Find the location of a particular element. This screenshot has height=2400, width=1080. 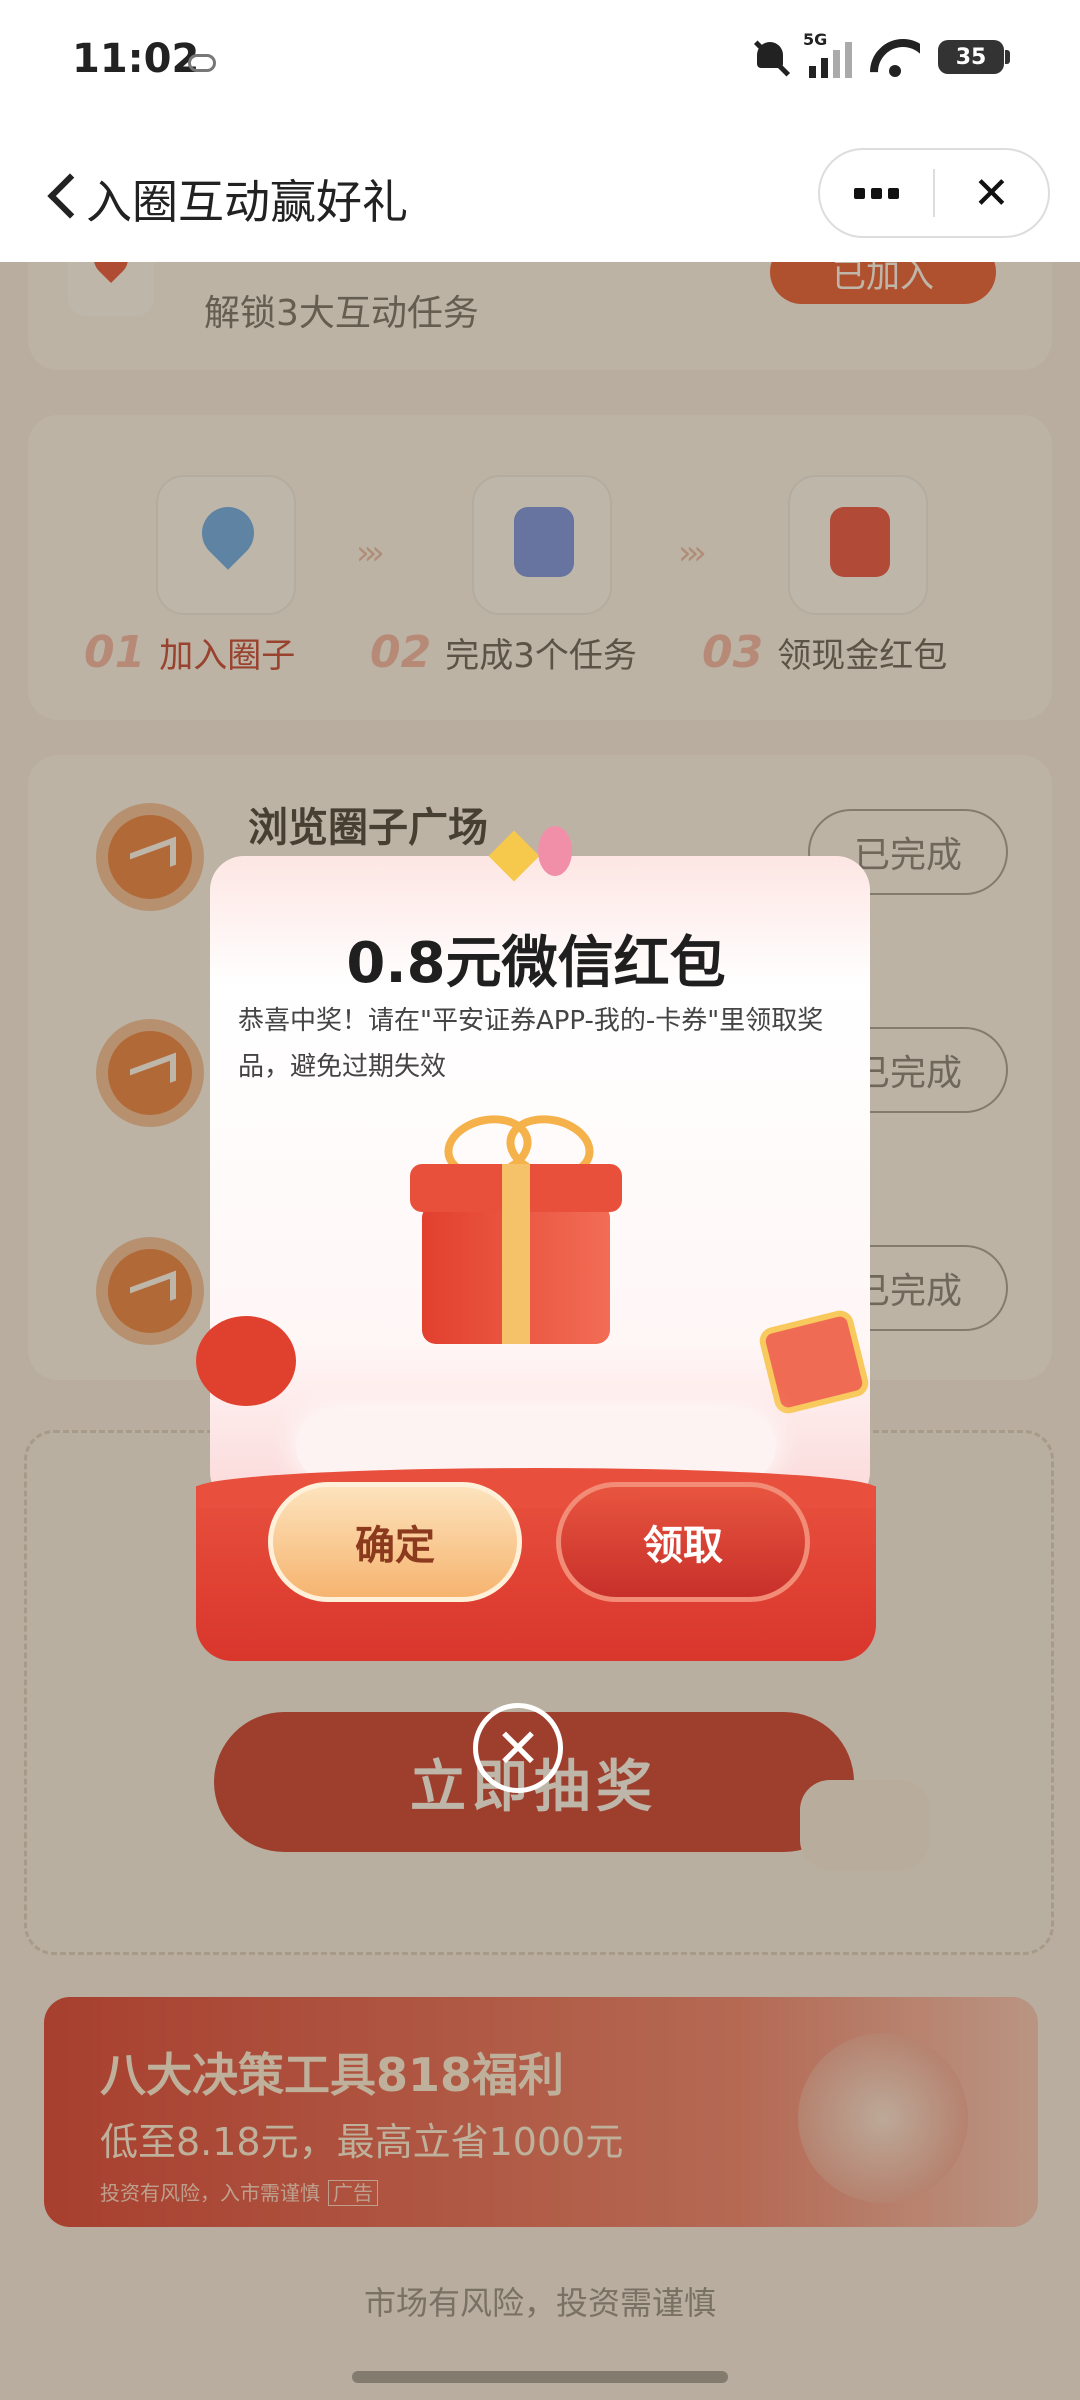

prize-description: 恭喜中奖！请在"平安证券APP-我的-卡券"里领取奖品，避免过期失效 is located at coordinates (531, 1044).